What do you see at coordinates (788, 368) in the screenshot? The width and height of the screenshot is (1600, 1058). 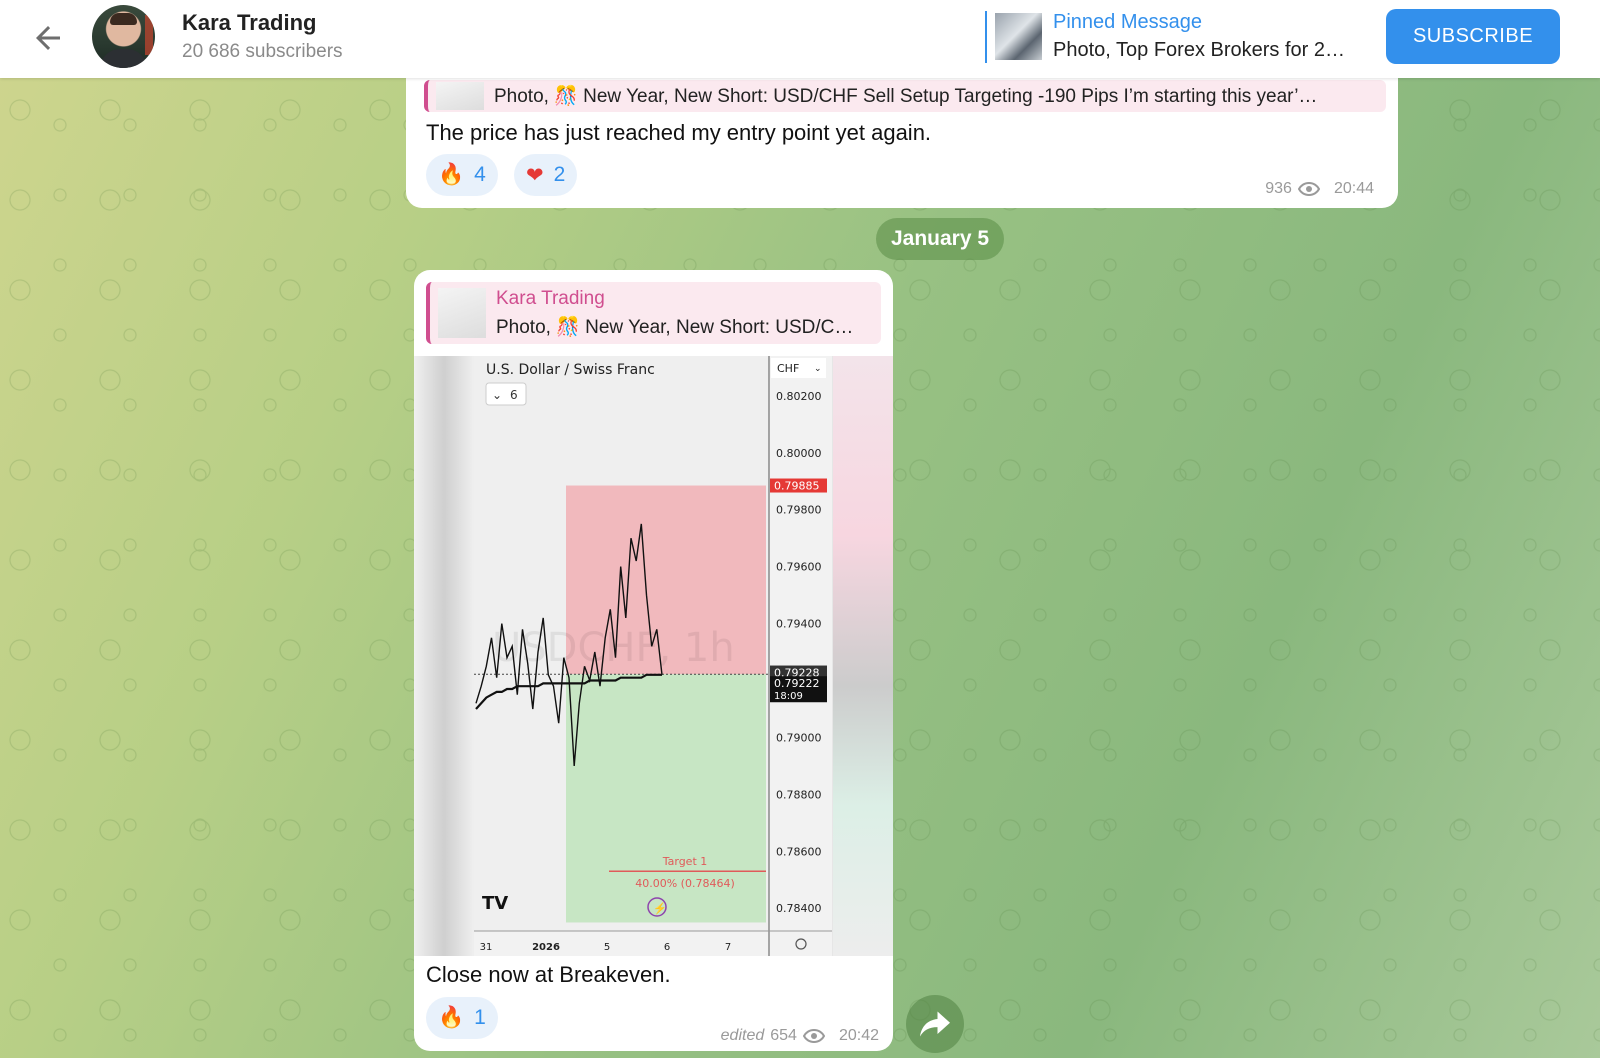 I see `currency-label: CHF` at bounding box center [788, 368].